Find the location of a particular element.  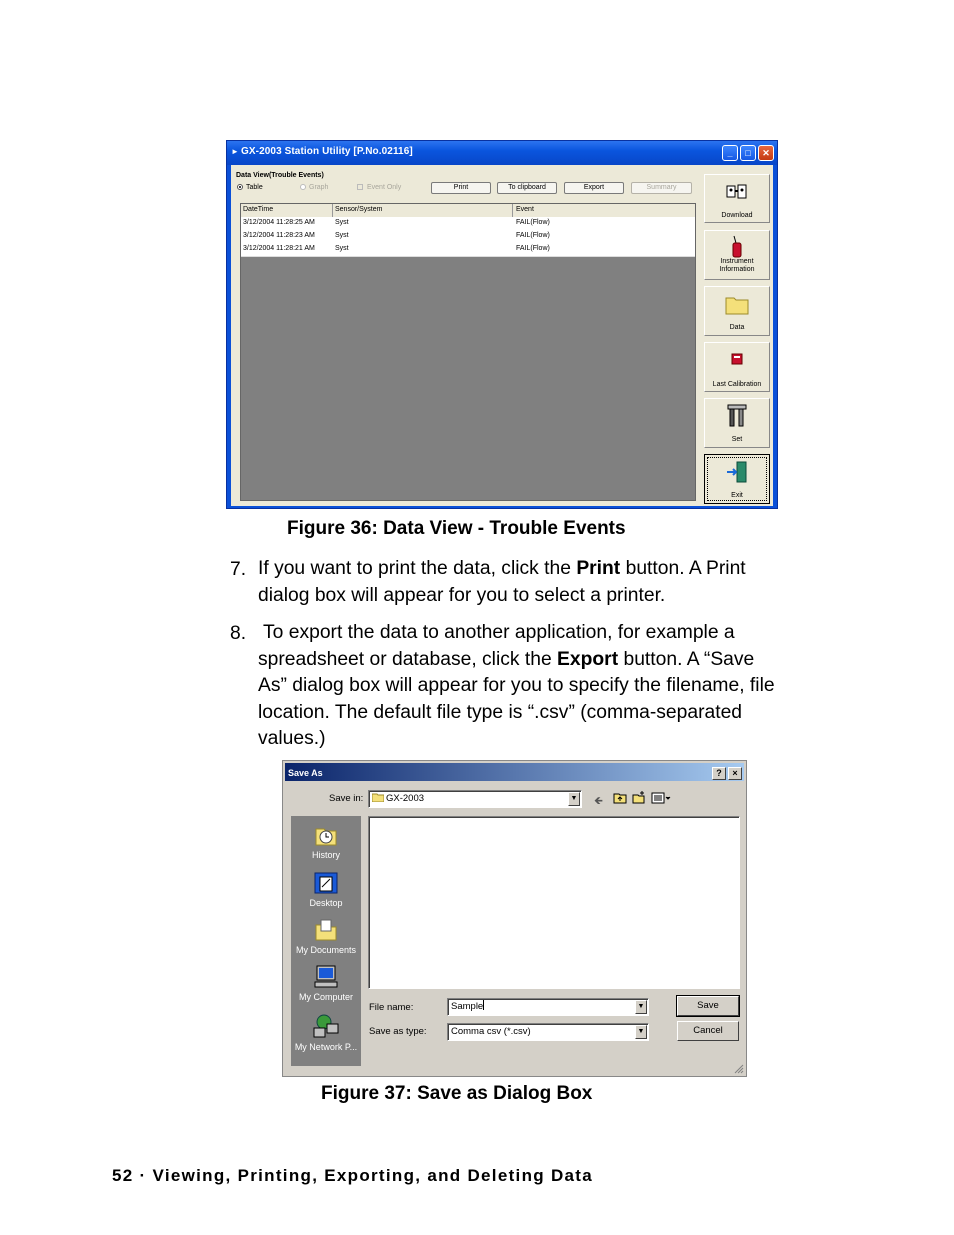

checkbox-icon is located at coordinates (360, 187).